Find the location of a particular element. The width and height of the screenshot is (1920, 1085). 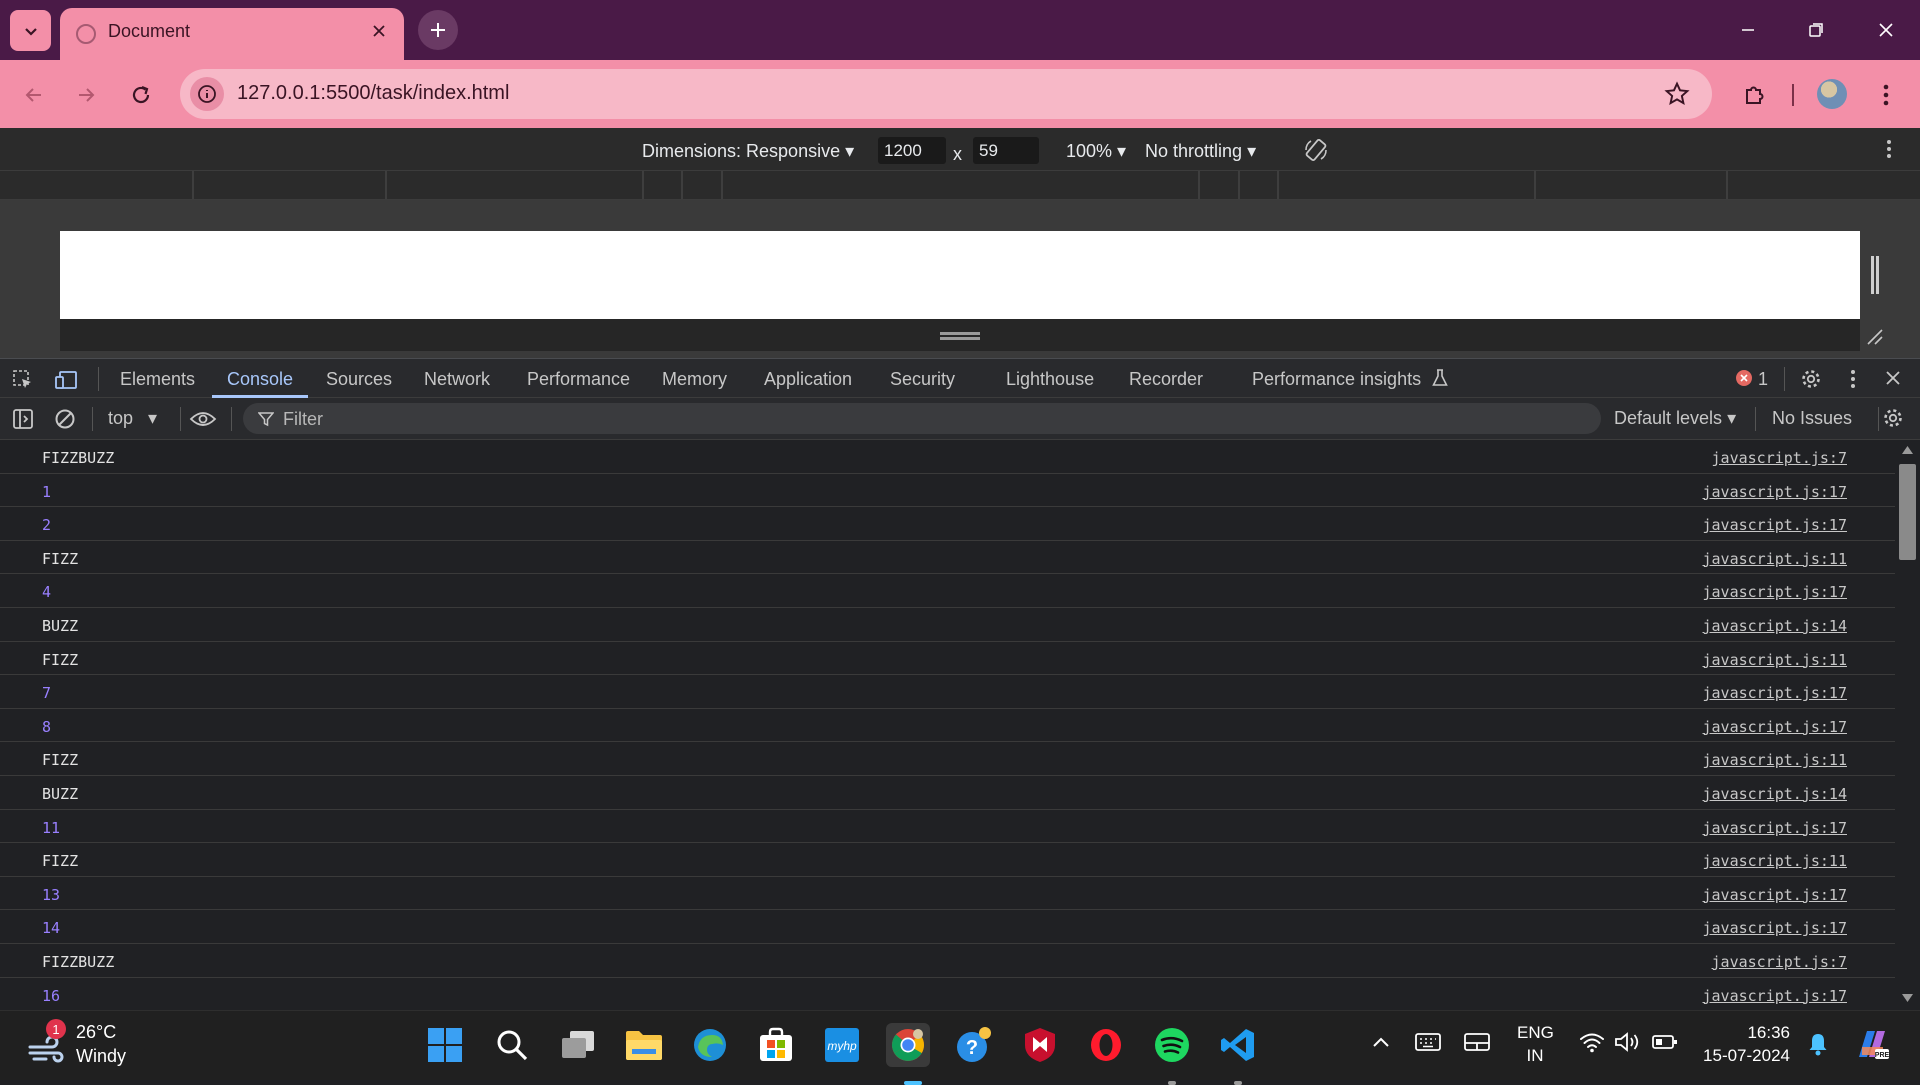

console-scrollbar is located at coordinates (1907, 725).